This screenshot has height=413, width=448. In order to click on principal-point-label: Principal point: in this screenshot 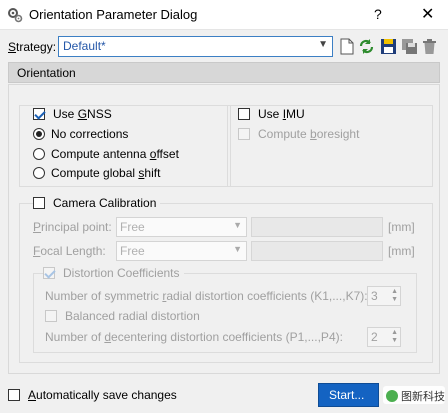, I will do `click(72, 227)`.